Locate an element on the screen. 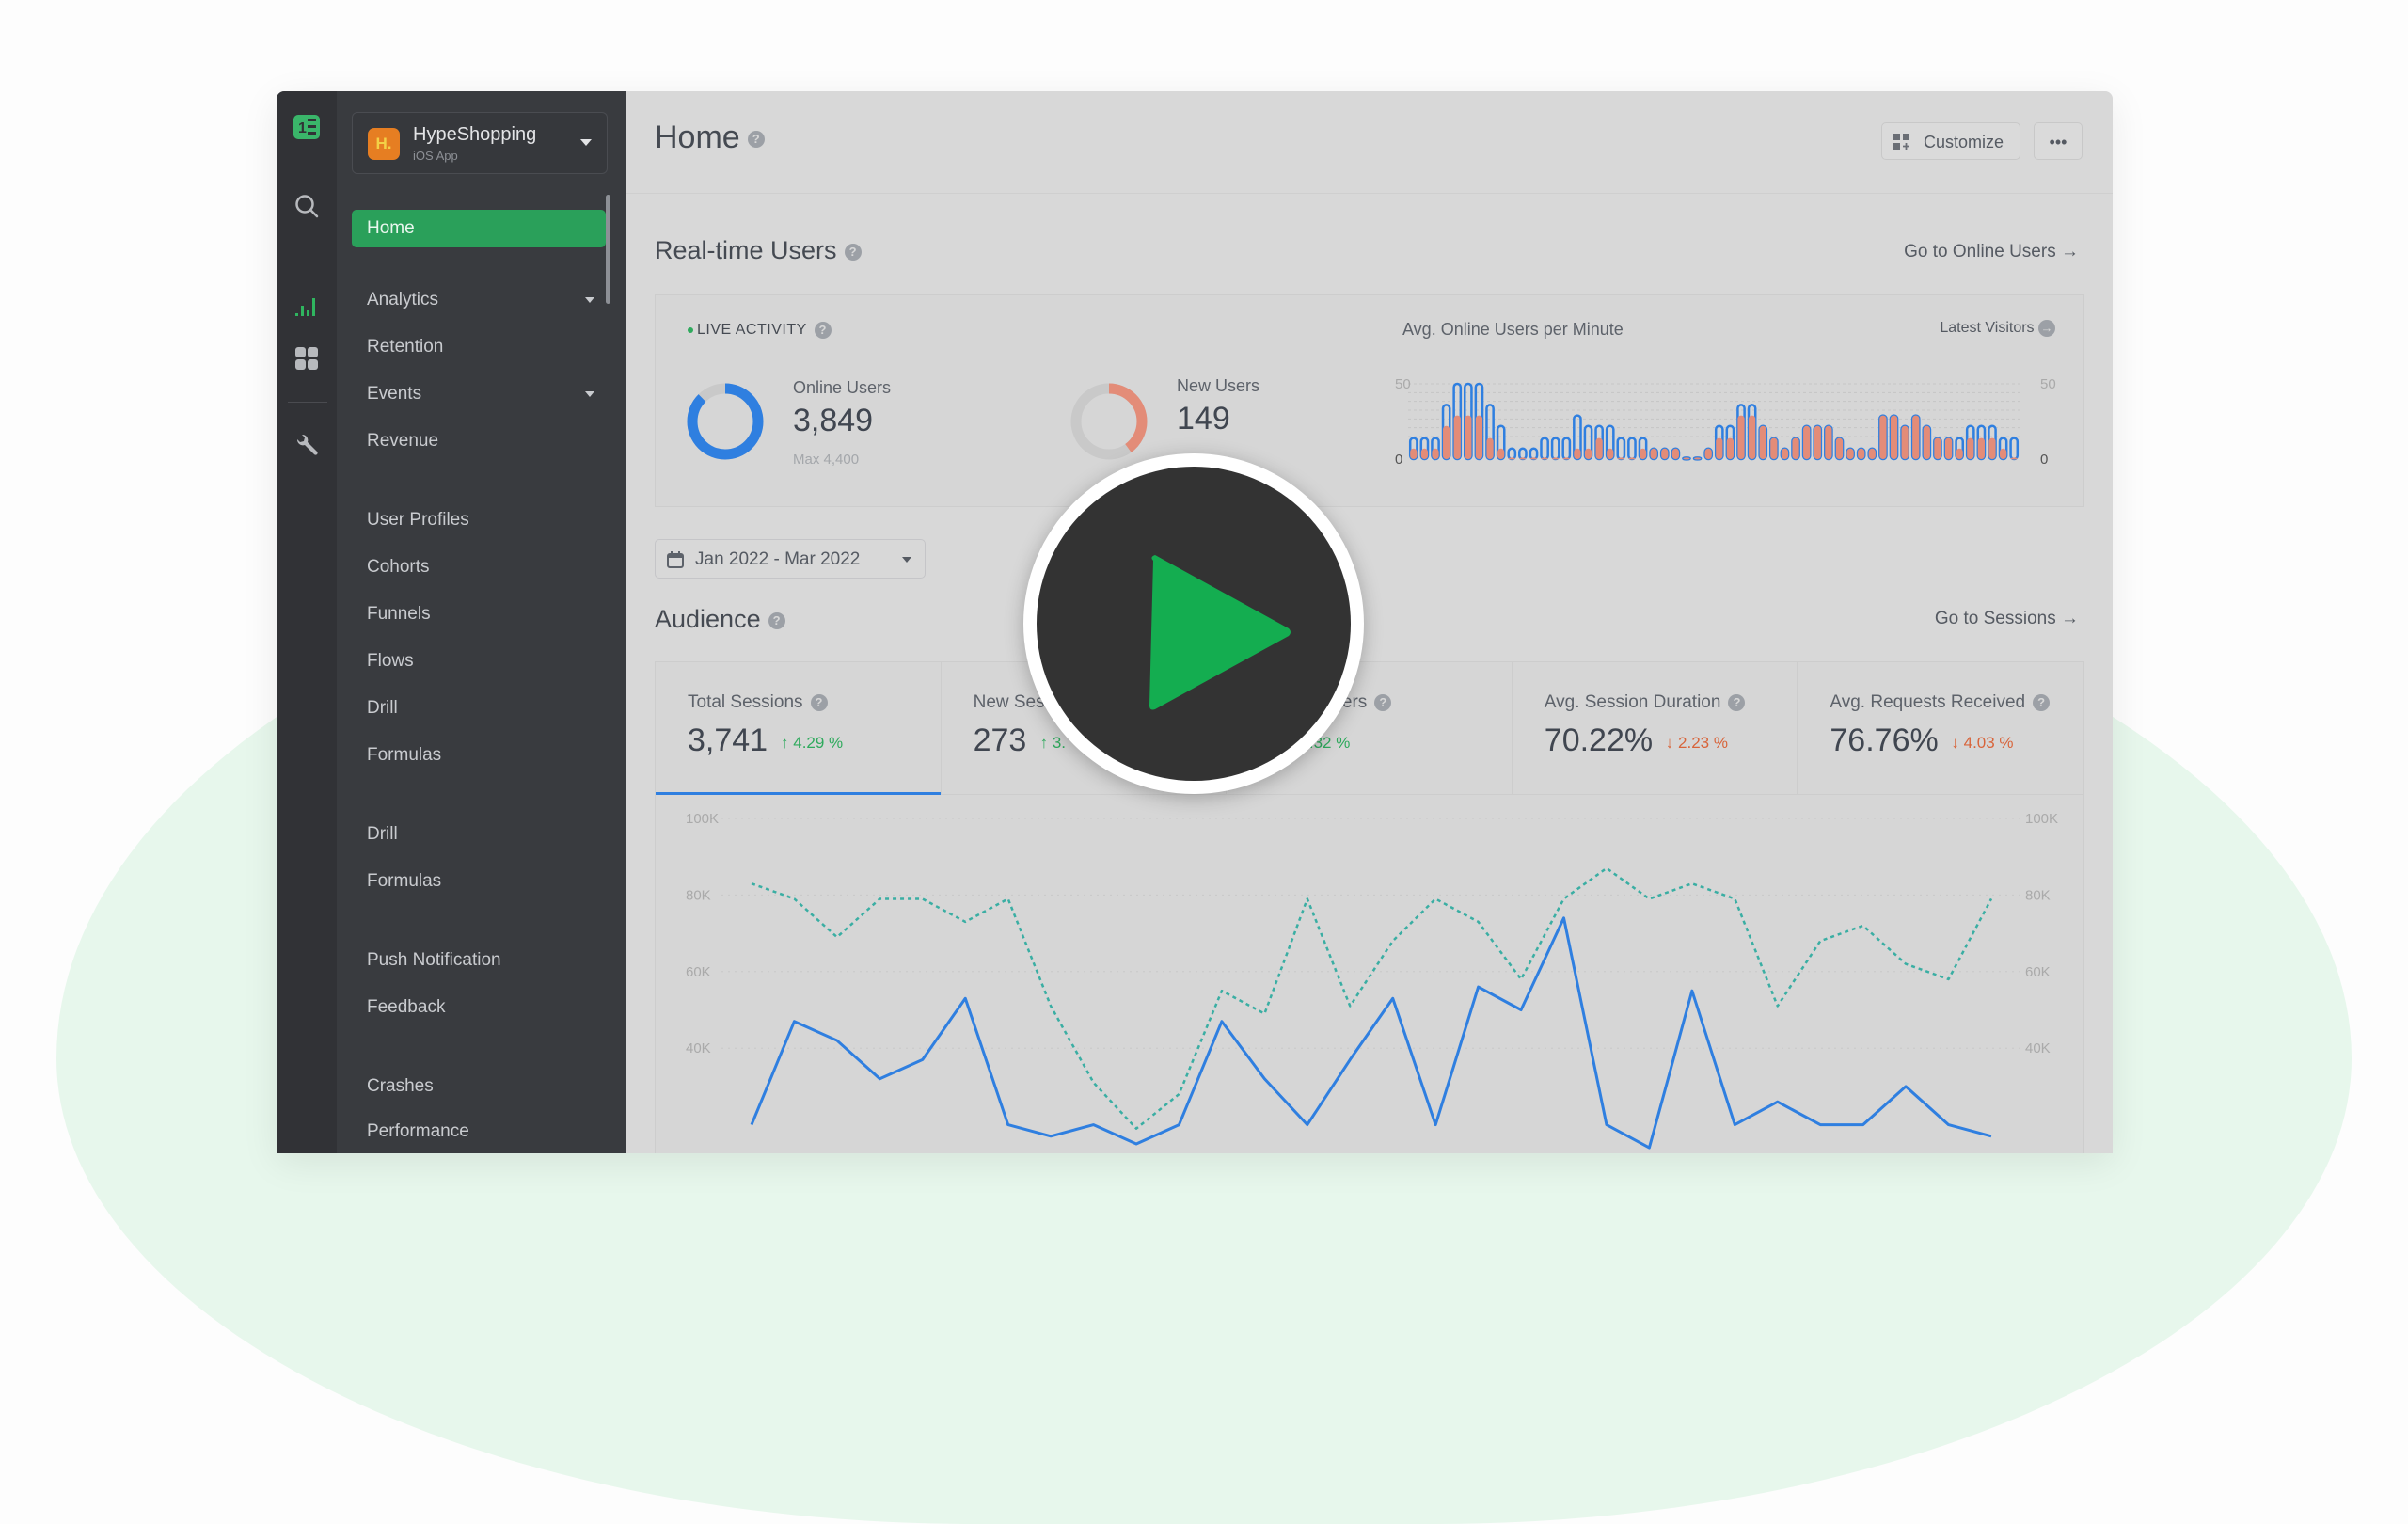 This screenshot has width=2408, height=1524. sidebar-item-flows: Flows is located at coordinates (479, 662).